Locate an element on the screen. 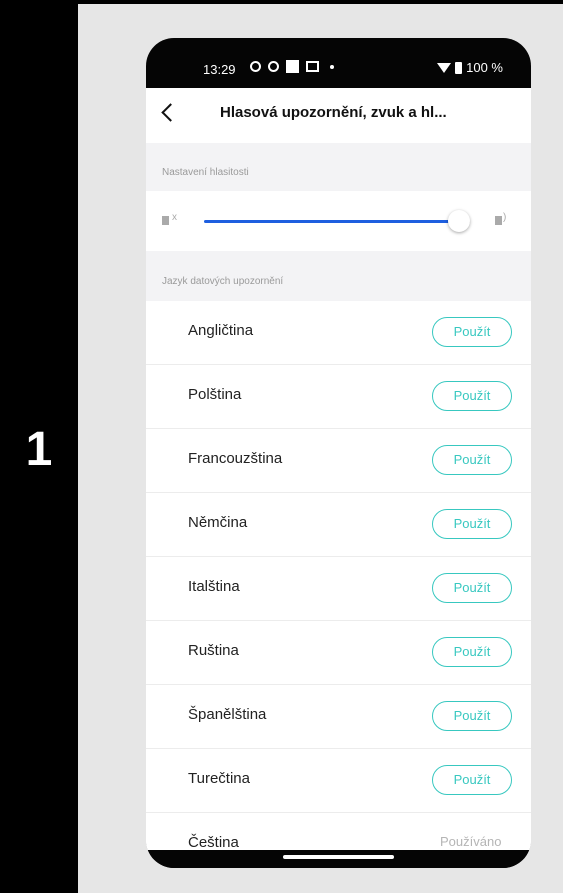  language-name: Ruština is located at coordinates (213, 650).